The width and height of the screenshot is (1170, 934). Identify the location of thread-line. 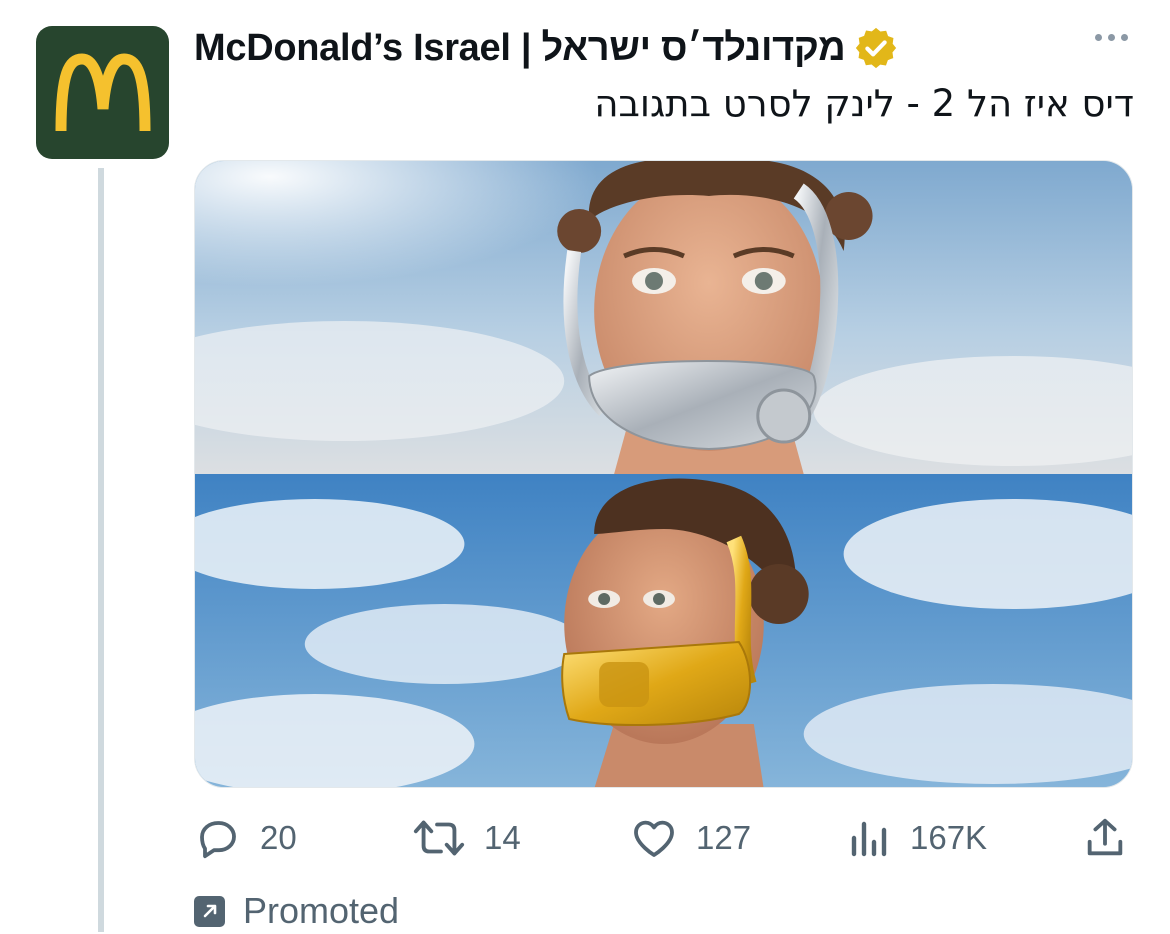
(101, 550).